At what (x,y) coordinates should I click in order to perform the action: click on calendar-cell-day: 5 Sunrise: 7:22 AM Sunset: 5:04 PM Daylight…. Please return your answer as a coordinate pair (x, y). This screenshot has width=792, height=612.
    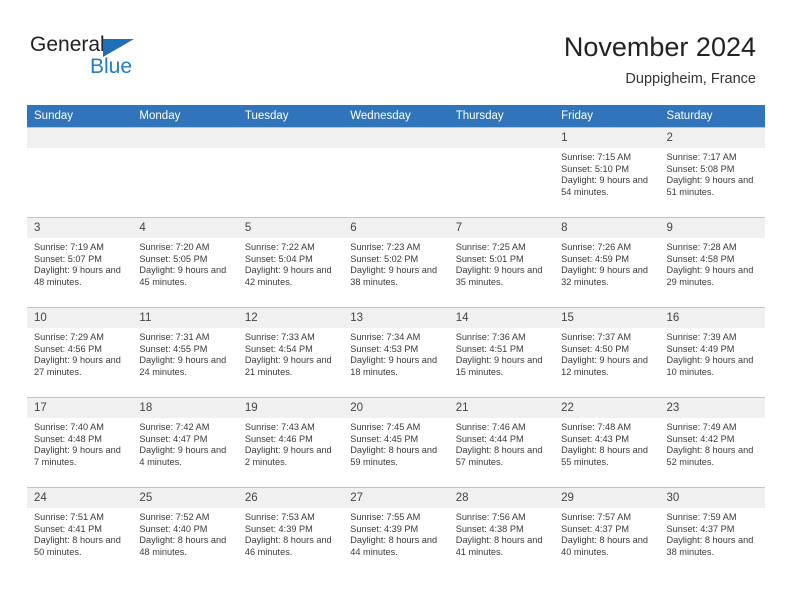
    Looking at the image, I should click on (290, 262).